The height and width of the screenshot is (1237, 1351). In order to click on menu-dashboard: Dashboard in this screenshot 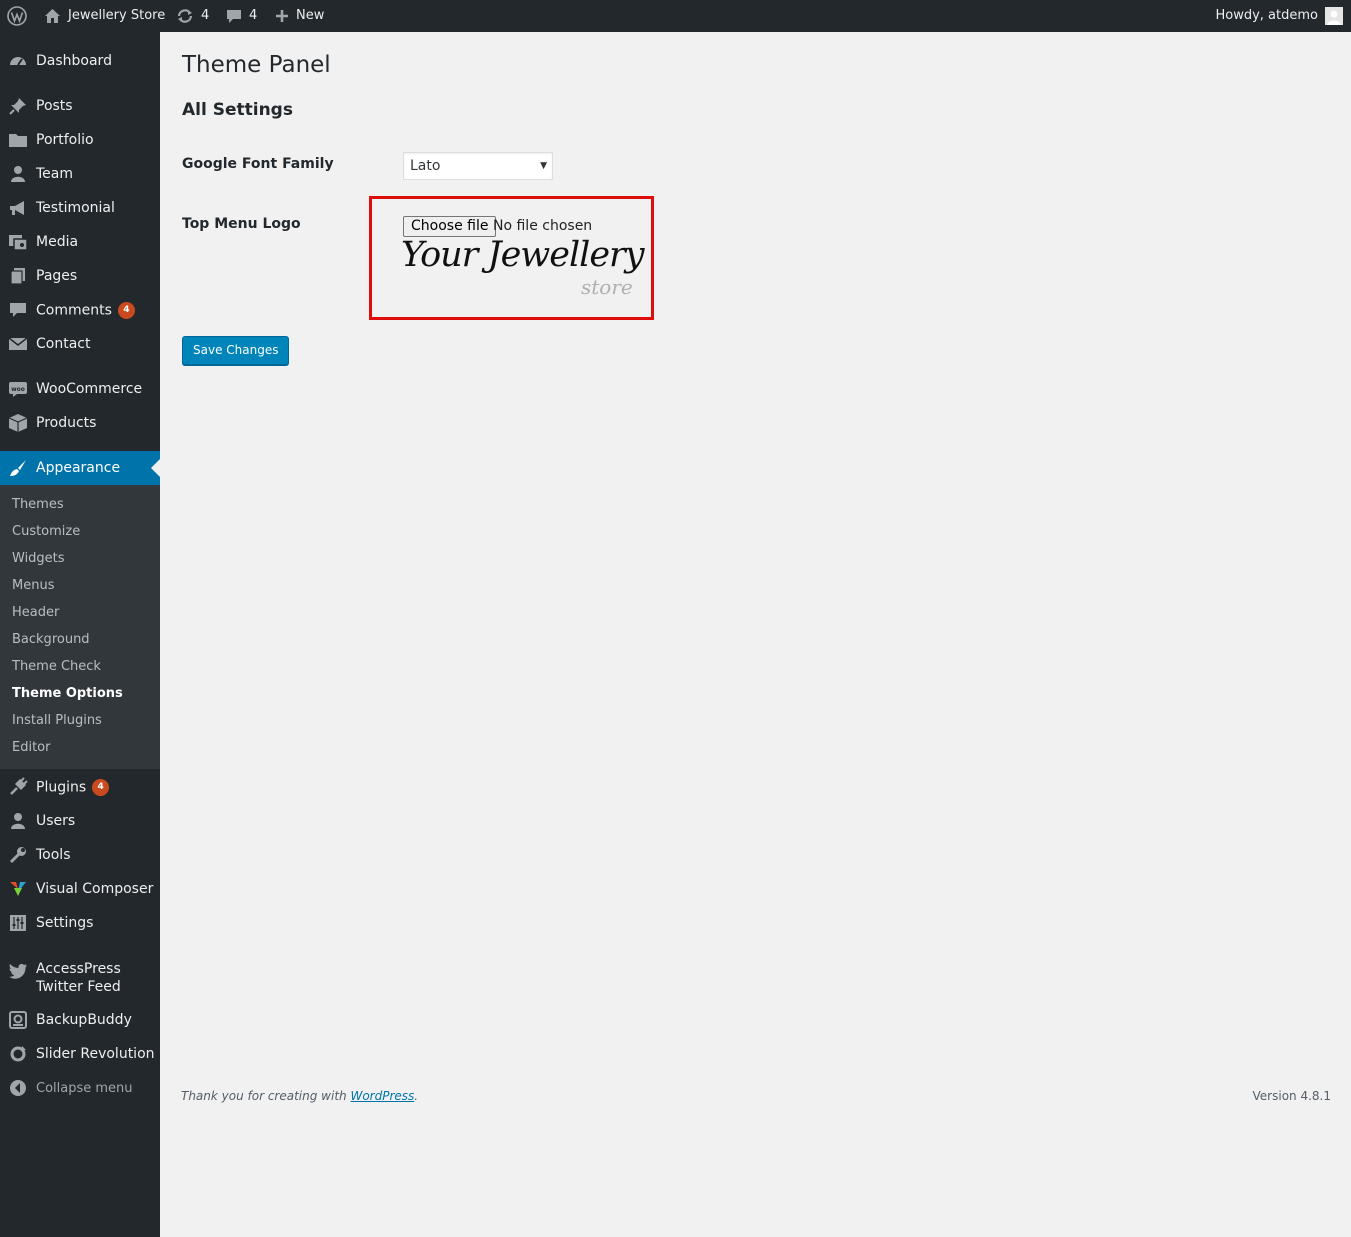, I will do `click(80, 61)`.